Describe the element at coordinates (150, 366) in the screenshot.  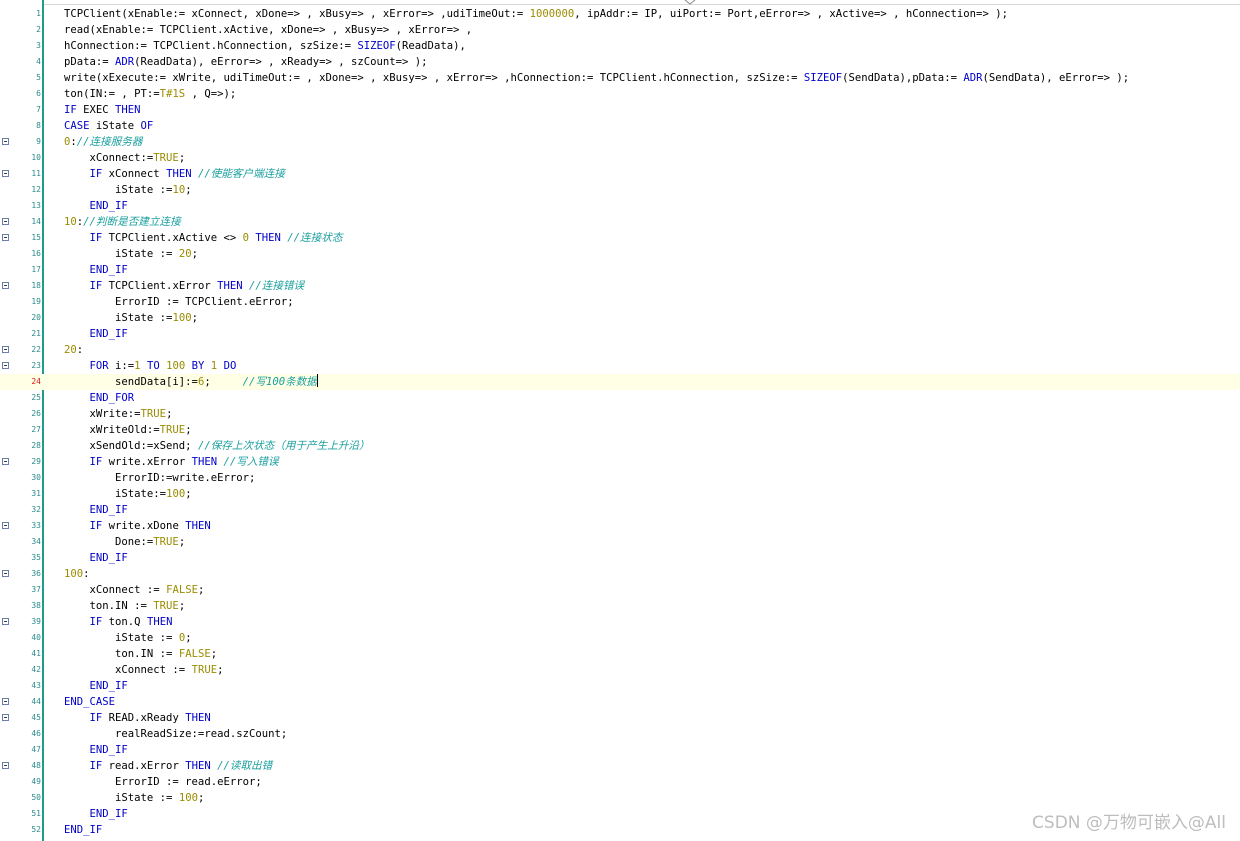
I see `code-text: FOR i:=1 TO 100 BY 1 DO` at that location.